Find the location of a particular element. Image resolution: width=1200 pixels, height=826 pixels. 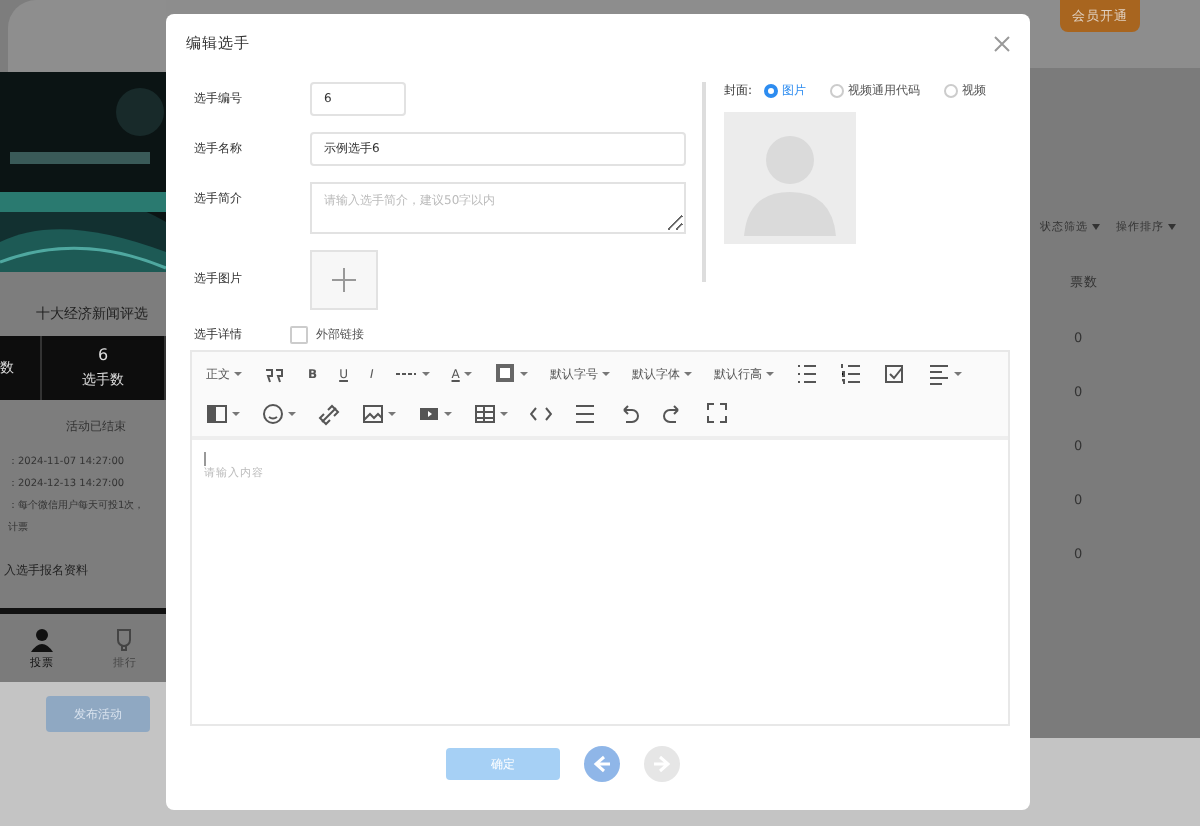

fullscreen-icon is located at coordinates (717, 414).